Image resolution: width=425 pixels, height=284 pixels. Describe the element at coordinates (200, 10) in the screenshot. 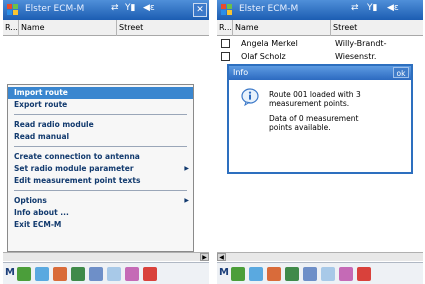

I see `close-icon: ✕` at that location.